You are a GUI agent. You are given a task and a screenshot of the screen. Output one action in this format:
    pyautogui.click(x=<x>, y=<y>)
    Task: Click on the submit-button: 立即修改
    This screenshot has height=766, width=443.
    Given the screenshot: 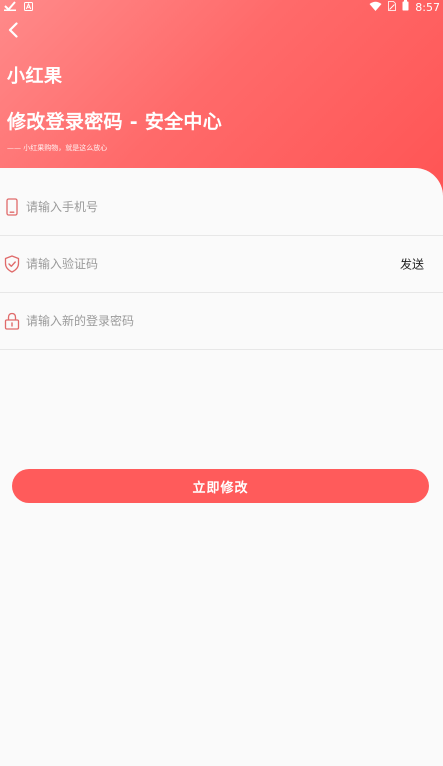 What is the action you would take?
    pyautogui.click(x=220, y=486)
    